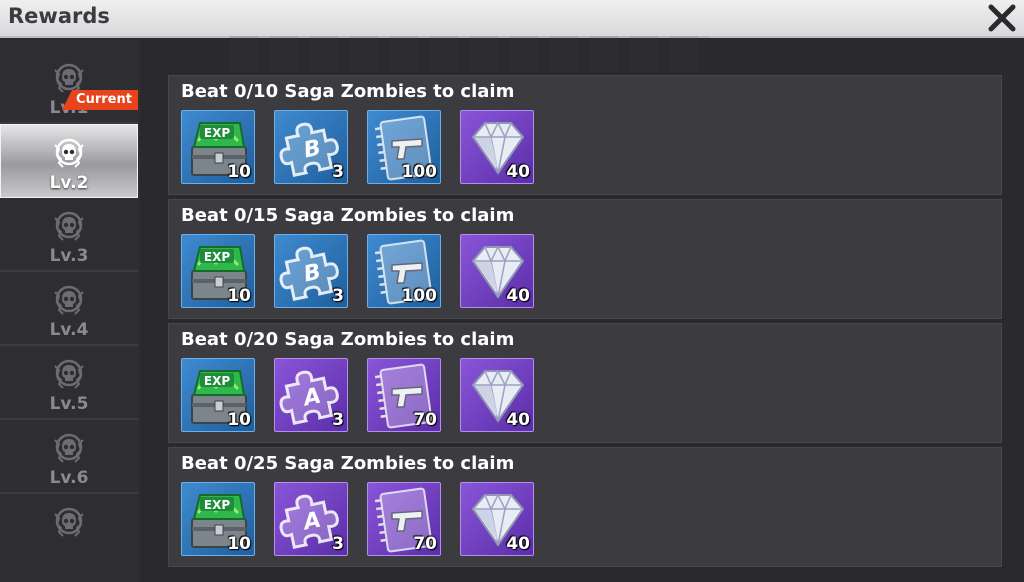  I want to click on level-label: Lv.5, so click(69, 404).